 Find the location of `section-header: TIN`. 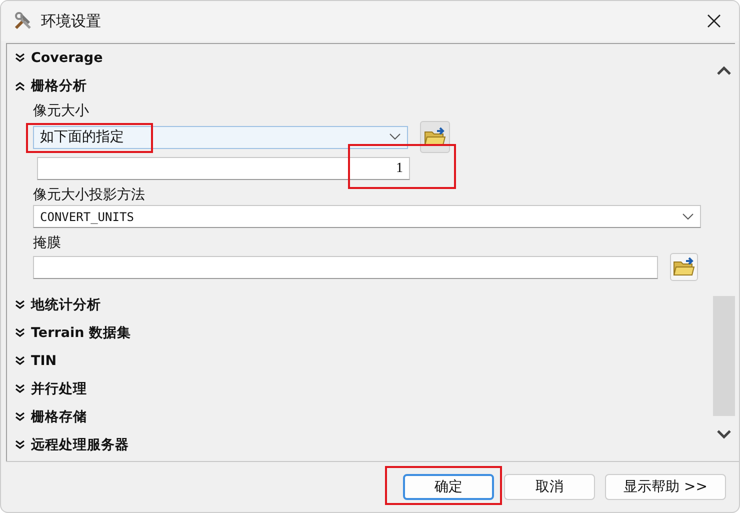

section-header: TIN is located at coordinates (38, 361).